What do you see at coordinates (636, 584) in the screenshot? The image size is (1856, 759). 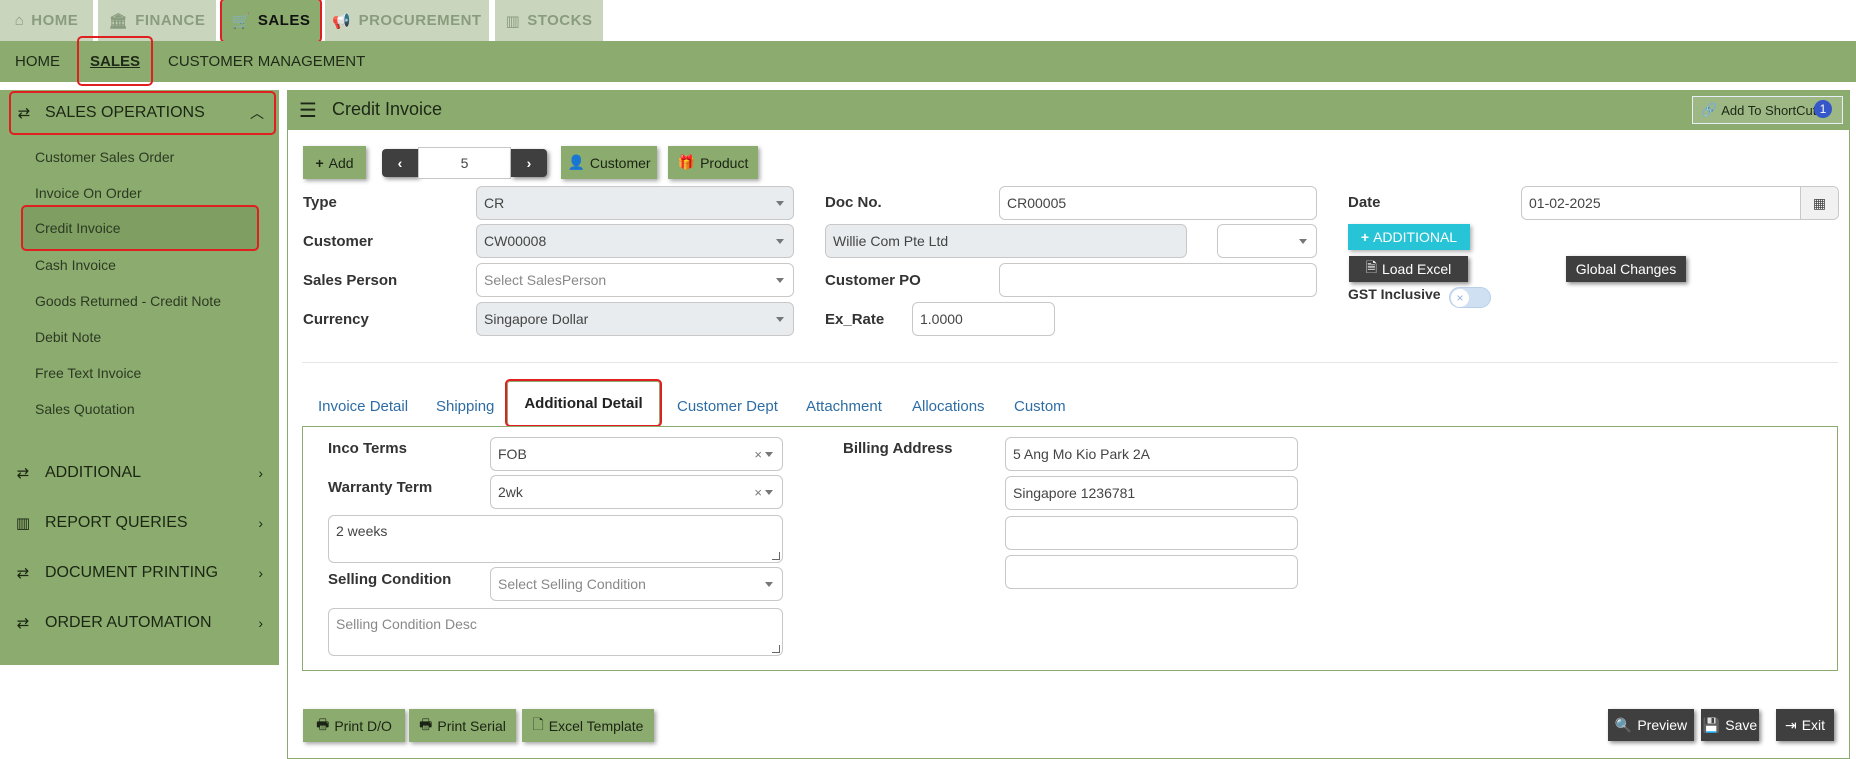 I see `selling-condition-select: Select Selling Condition` at bounding box center [636, 584].